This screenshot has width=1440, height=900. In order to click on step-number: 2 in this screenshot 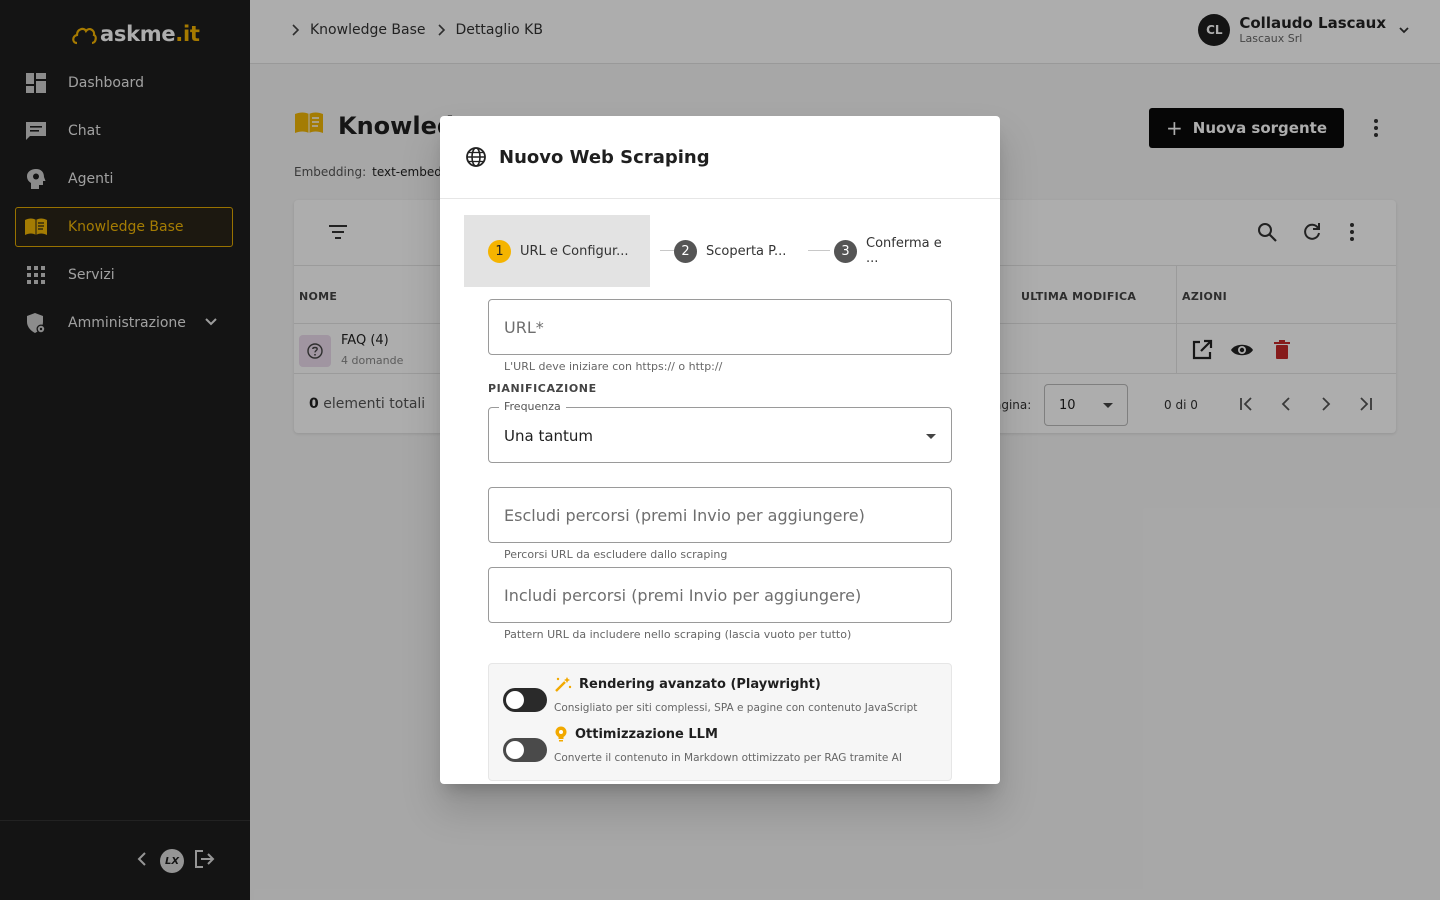, I will do `click(685, 251)`.